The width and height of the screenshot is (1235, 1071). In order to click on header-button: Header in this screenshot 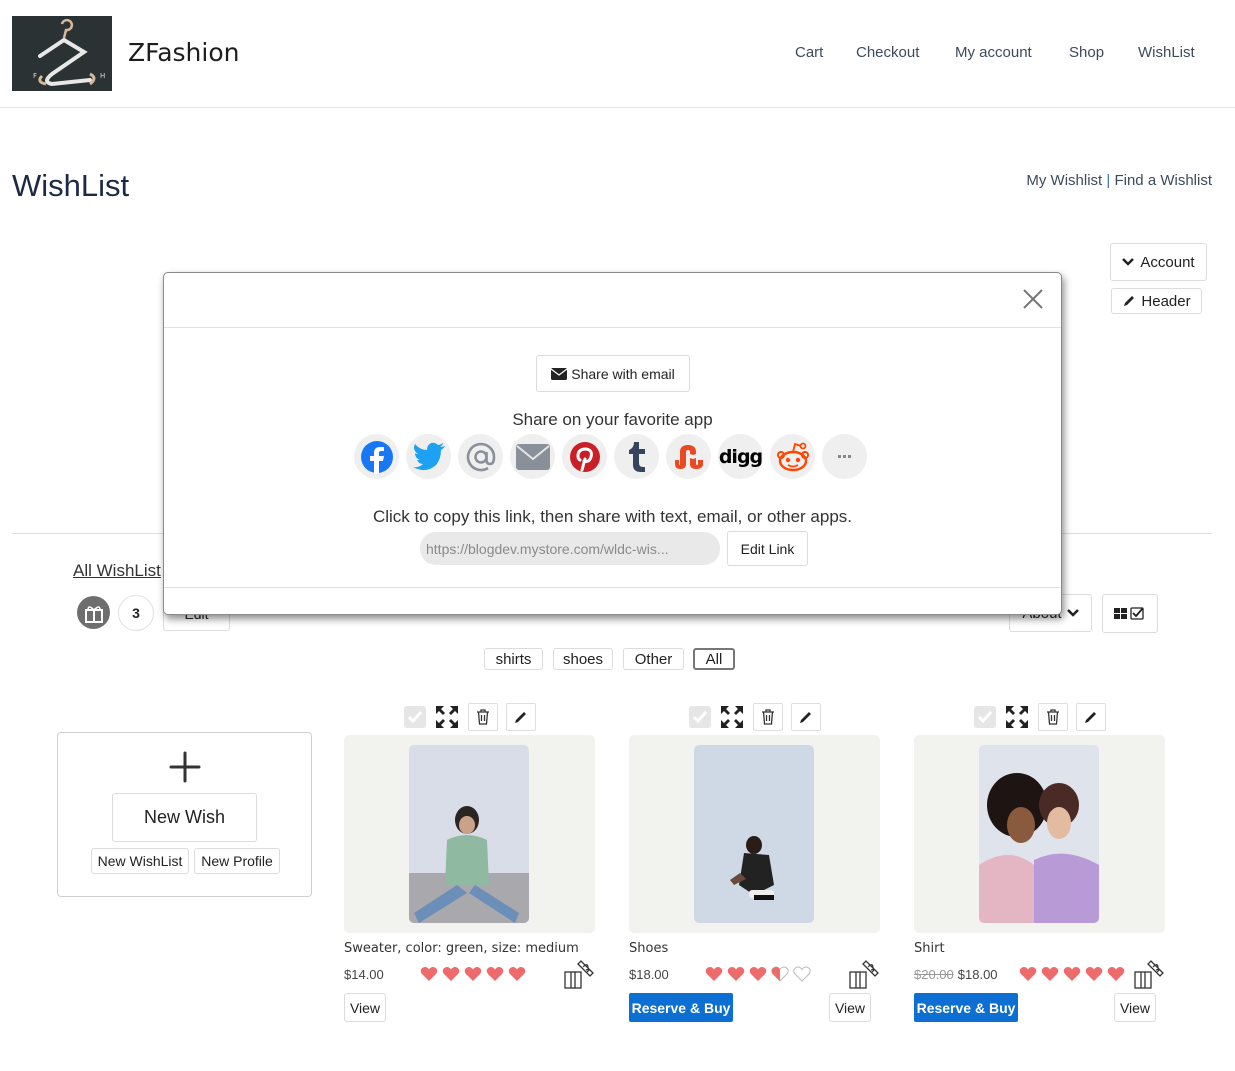, I will do `click(1156, 301)`.